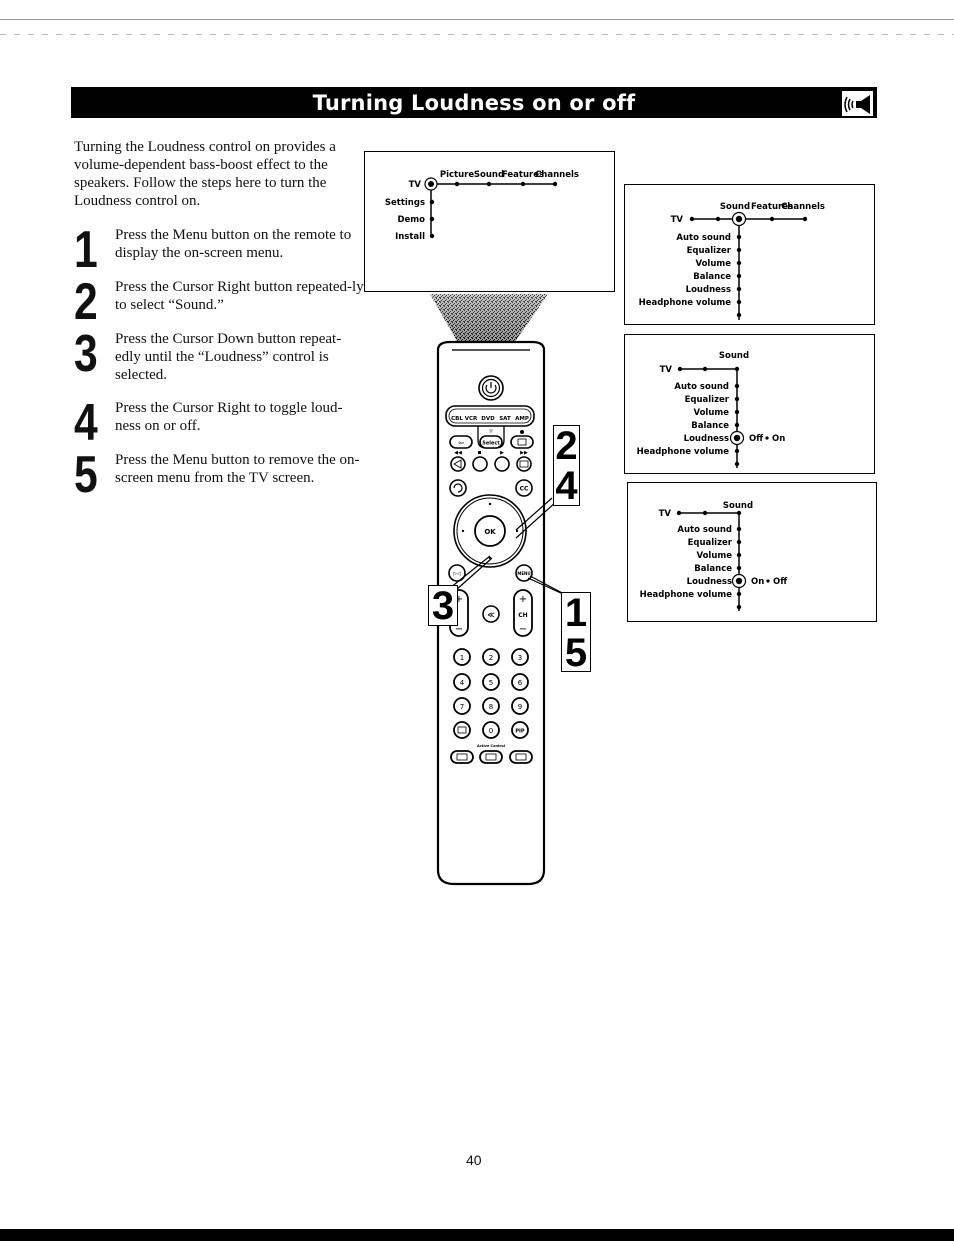 This screenshot has height=1241, width=954. Describe the element at coordinates (490, 615) in the screenshot. I see `label-text: ≪` at that location.